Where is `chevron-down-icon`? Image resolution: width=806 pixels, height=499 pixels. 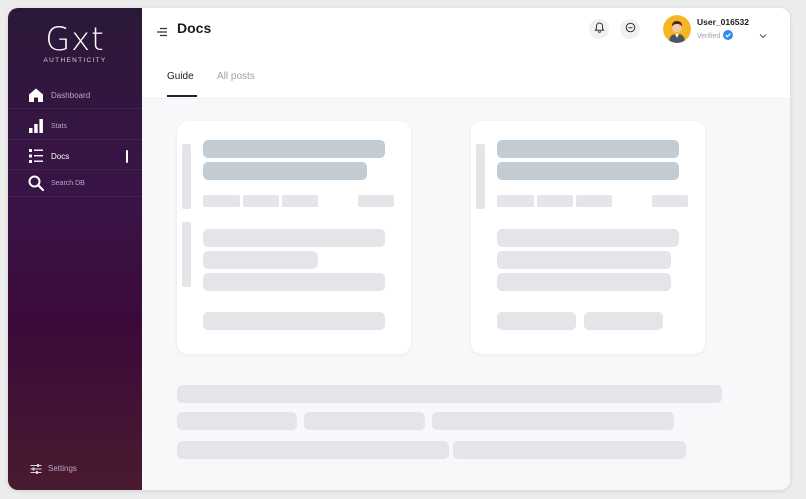 chevron-down-icon is located at coordinates (763, 35).